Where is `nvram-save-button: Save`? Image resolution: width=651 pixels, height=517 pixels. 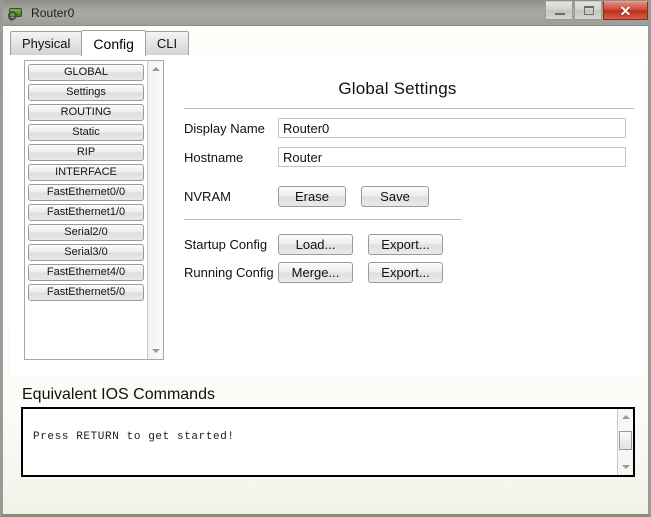
nvram-save-button: Save is located at coordinates (395, 196).